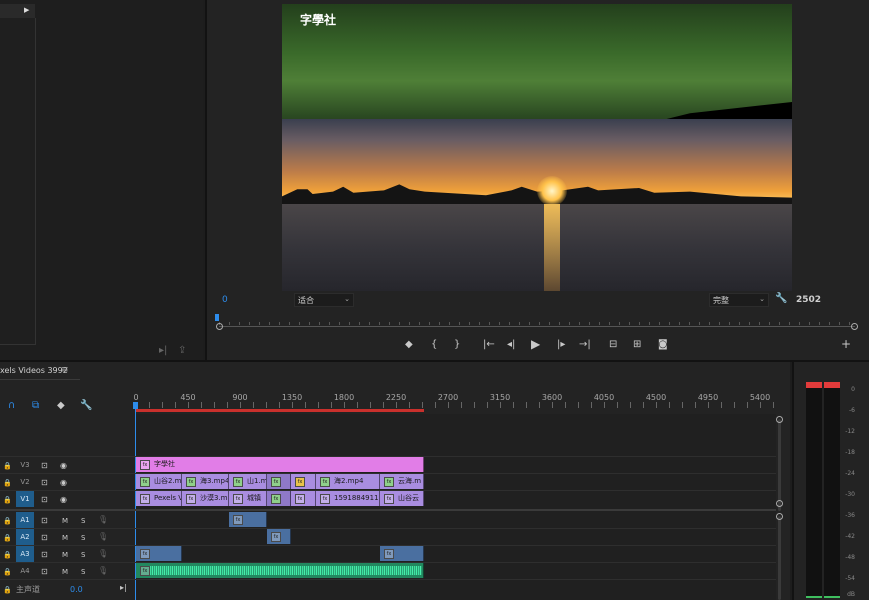  I want to click on scroll-handle-bottom, so click(779, 503).